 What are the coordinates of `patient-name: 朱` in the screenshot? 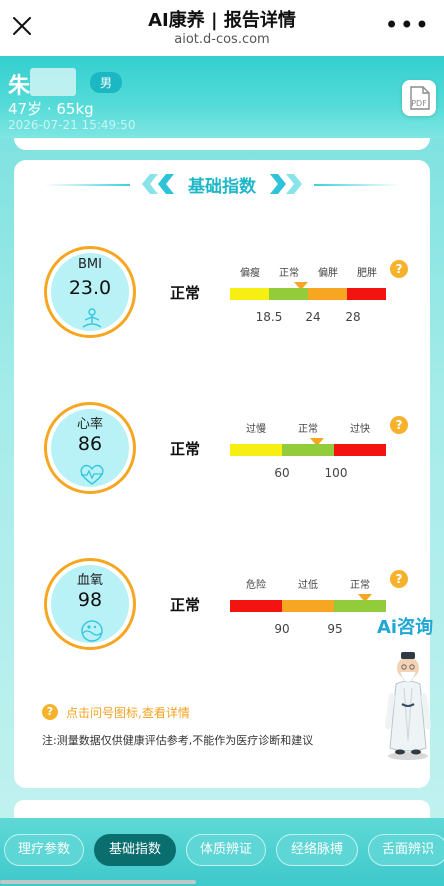 It's located at (19, 86).